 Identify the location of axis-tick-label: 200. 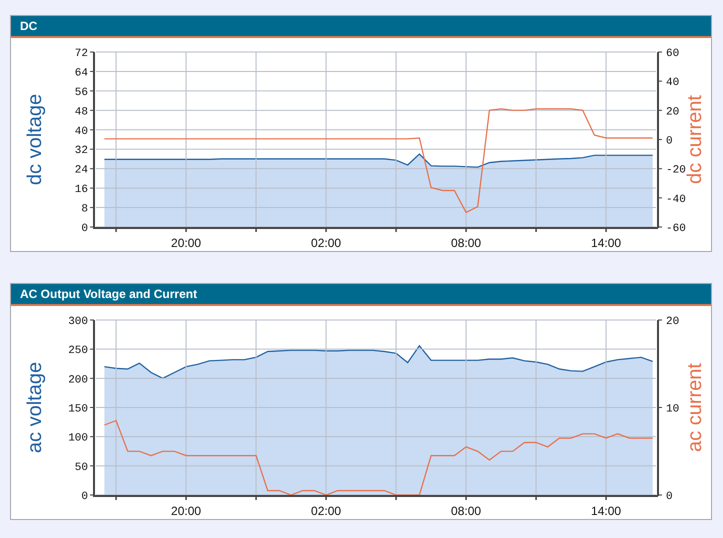
(78, 380).